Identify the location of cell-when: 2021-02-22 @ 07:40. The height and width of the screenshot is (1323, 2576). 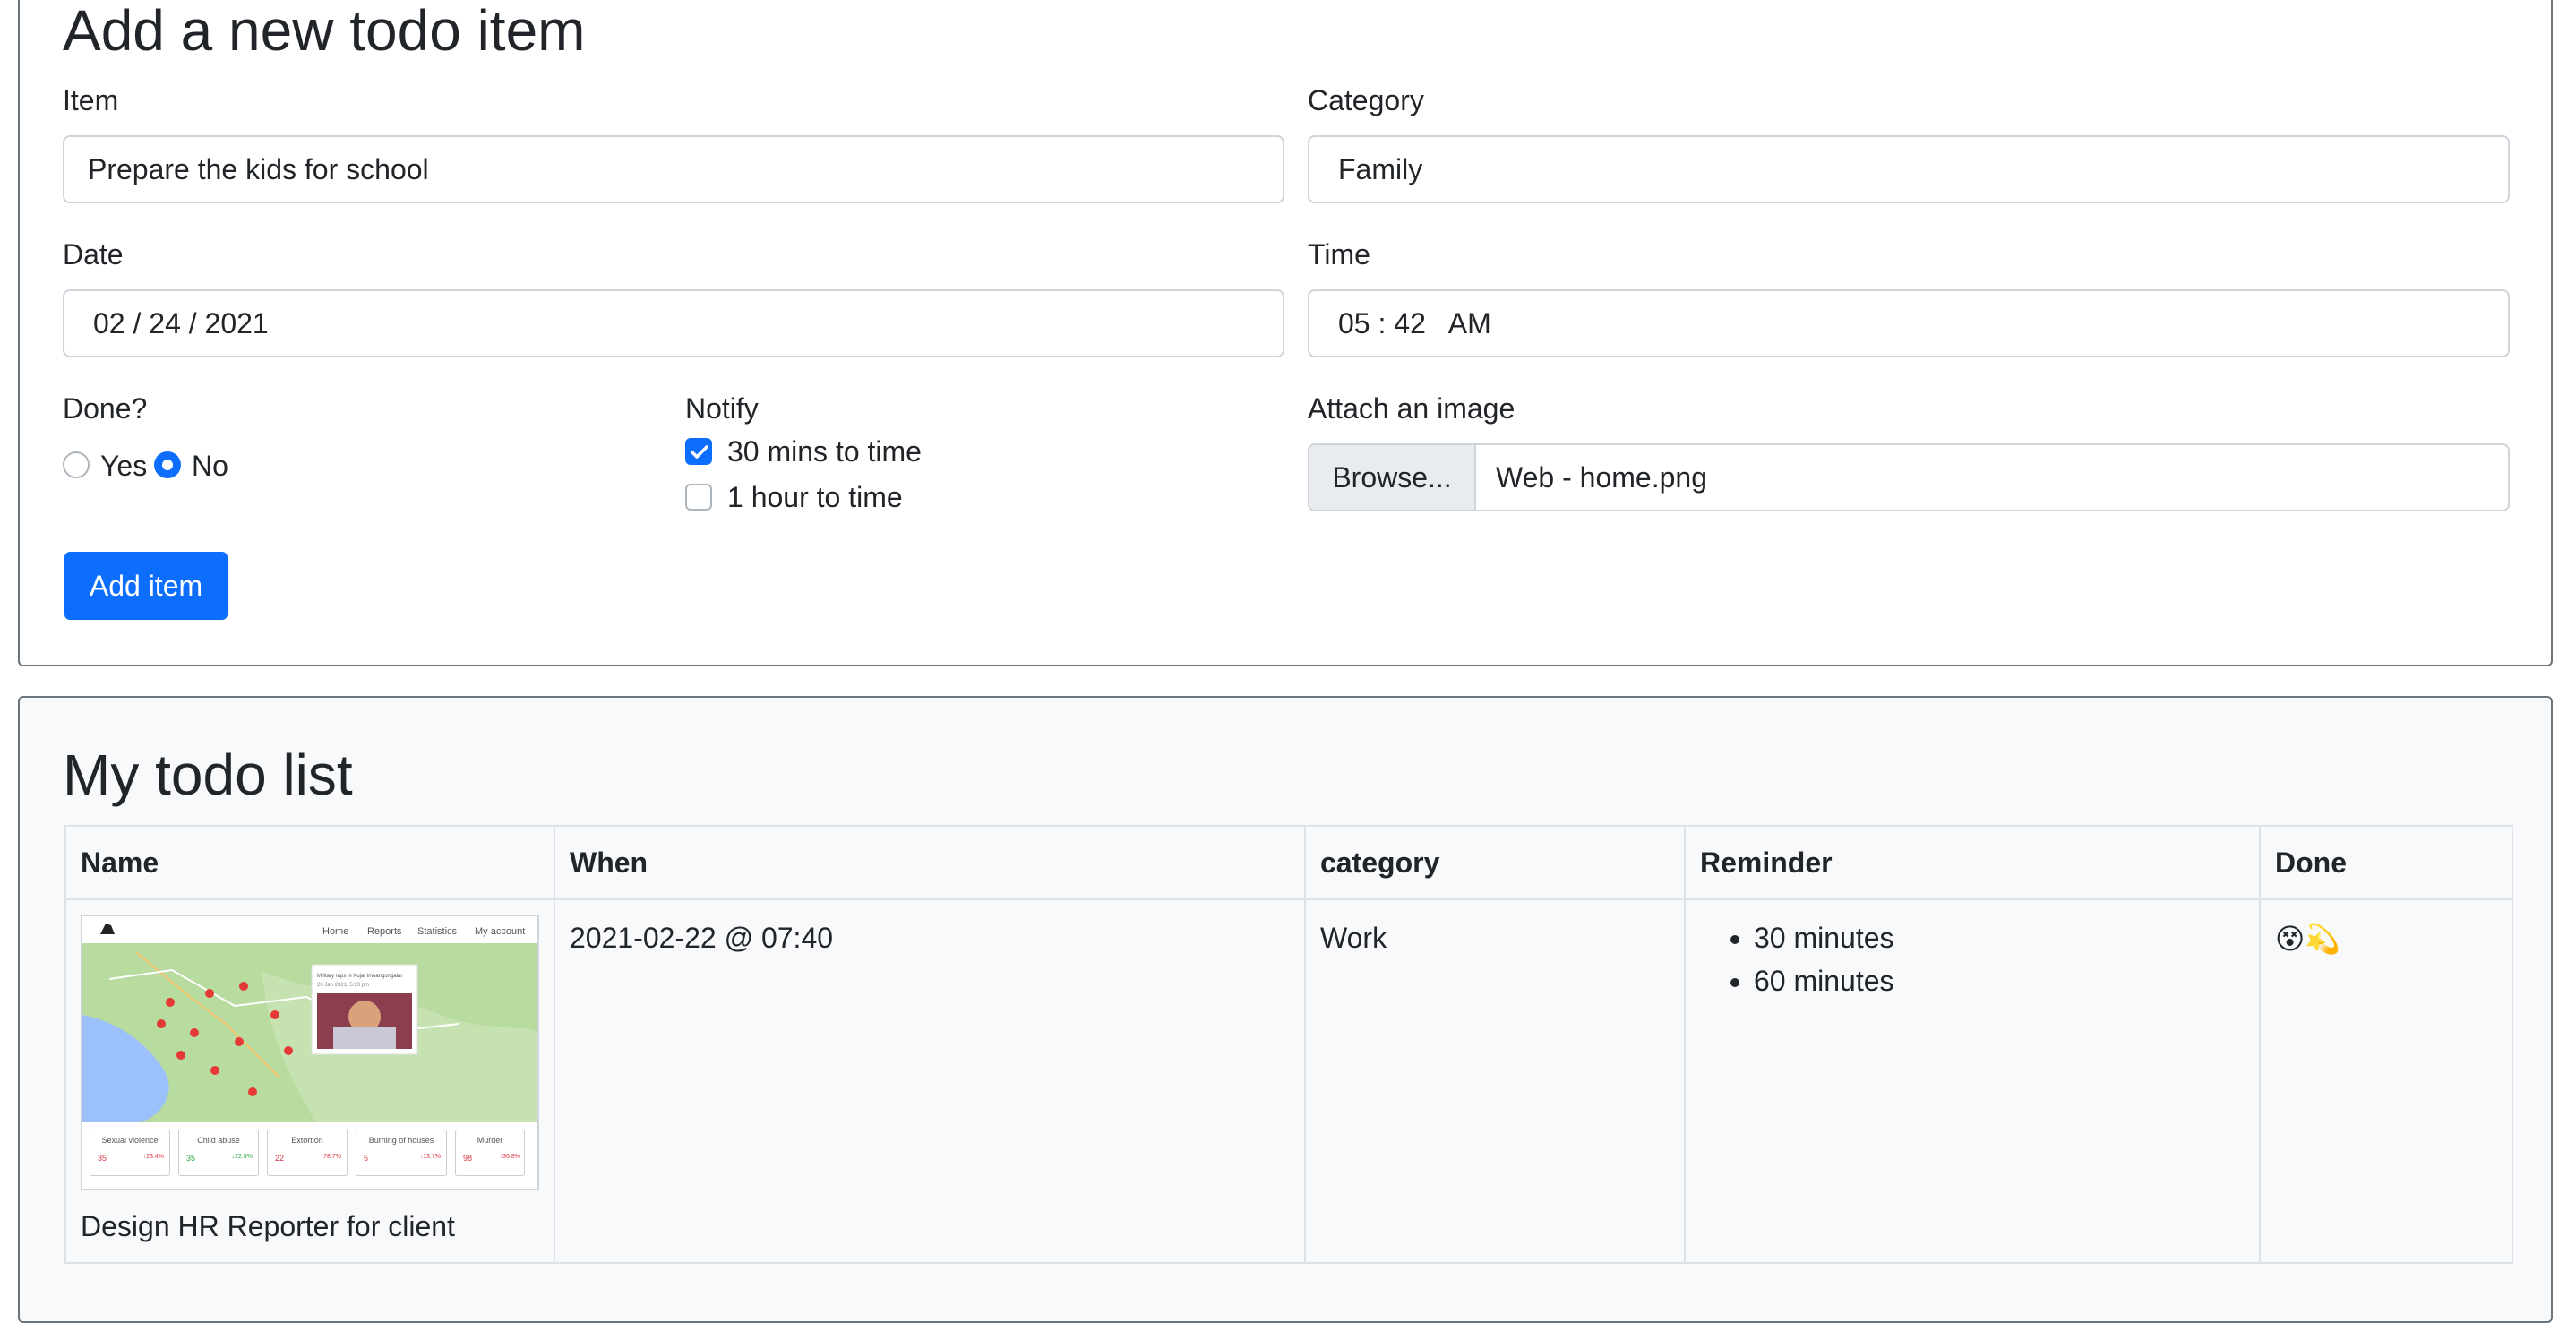
(930, 1081).